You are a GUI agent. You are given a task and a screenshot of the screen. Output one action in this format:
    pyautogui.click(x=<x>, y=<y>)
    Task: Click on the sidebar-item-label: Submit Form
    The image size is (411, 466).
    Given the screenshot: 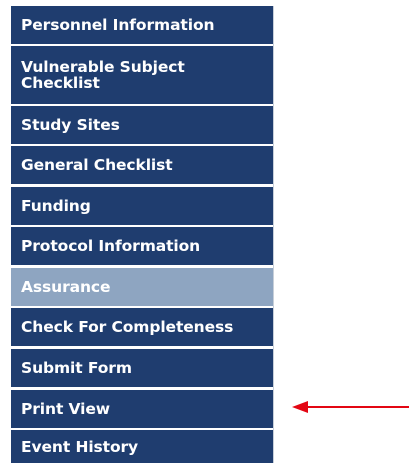 What is the action you would take?
    pyautogui.click(x=76, y=368)
    